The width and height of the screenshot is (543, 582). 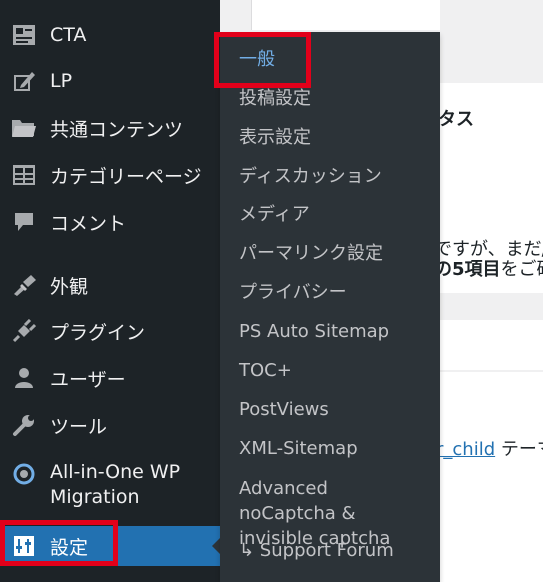 I want to click on wrench-icon, so click(x=24, y=425).